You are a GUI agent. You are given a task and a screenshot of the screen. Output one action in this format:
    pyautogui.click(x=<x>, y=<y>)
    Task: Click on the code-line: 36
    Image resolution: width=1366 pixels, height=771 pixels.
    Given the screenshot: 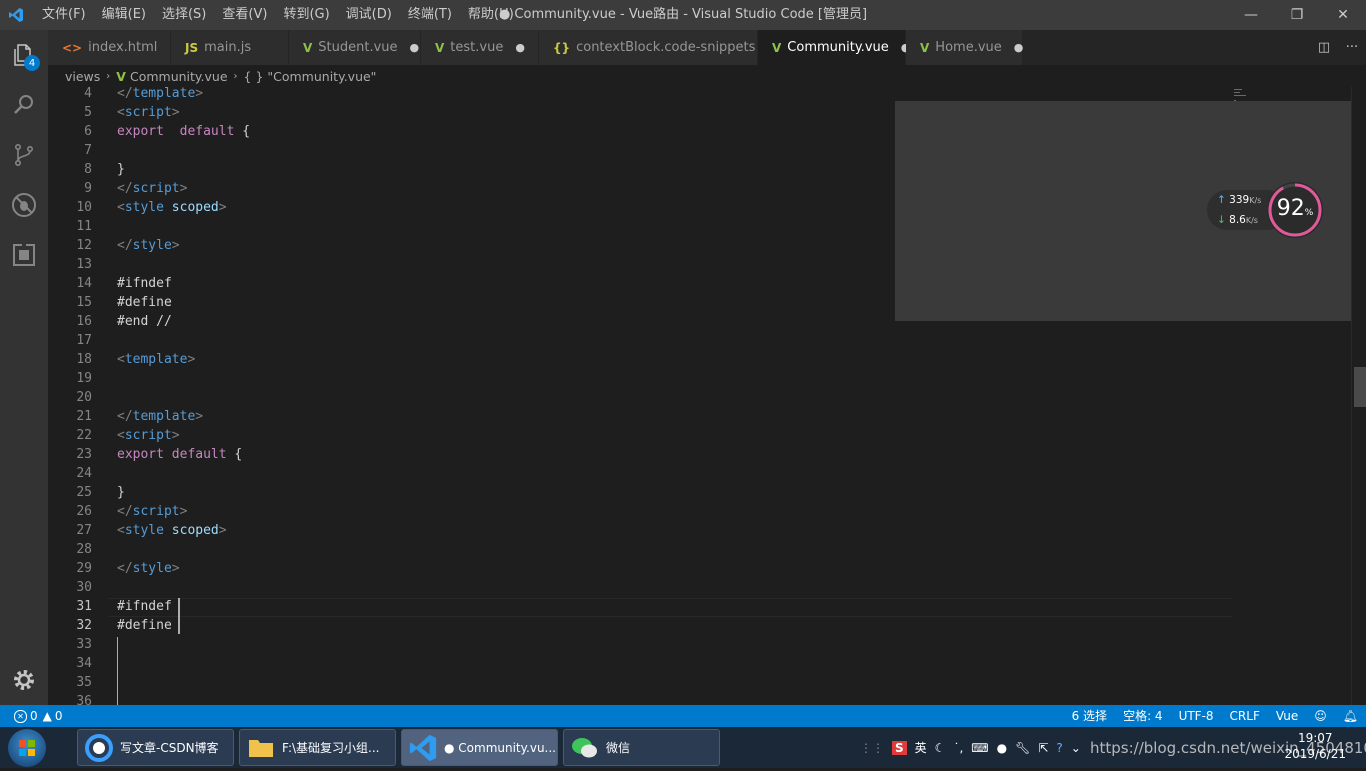 What is the action you would take?
    pyautogui.click(x=640, y=698)
    